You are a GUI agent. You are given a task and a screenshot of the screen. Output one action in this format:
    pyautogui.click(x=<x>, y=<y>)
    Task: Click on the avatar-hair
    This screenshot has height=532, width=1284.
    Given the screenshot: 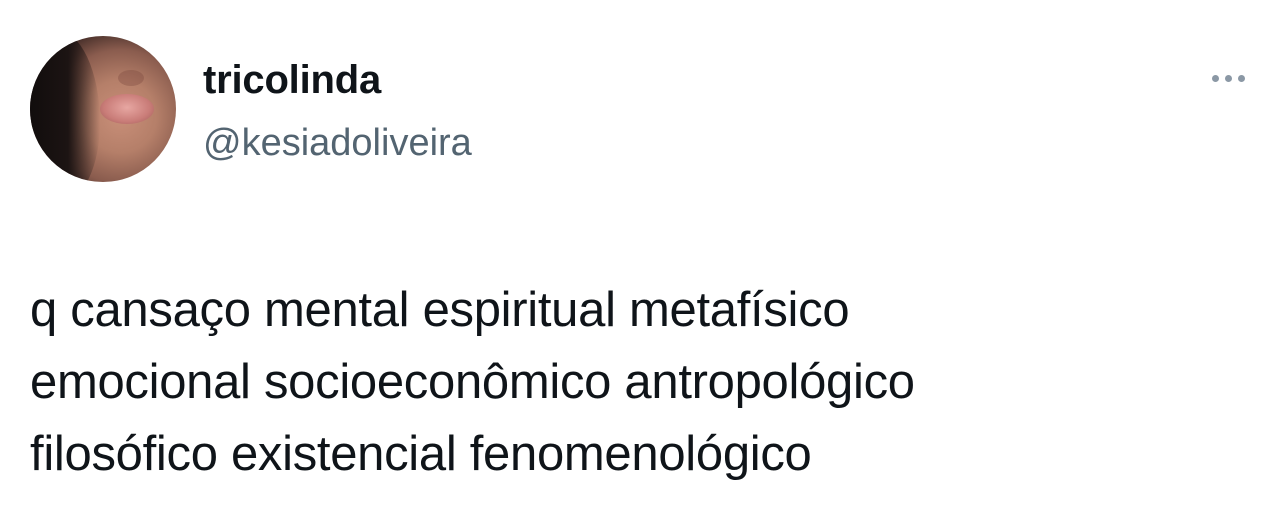 What is the action you would take?
    pyautogui.click(x=65, y=109)
    